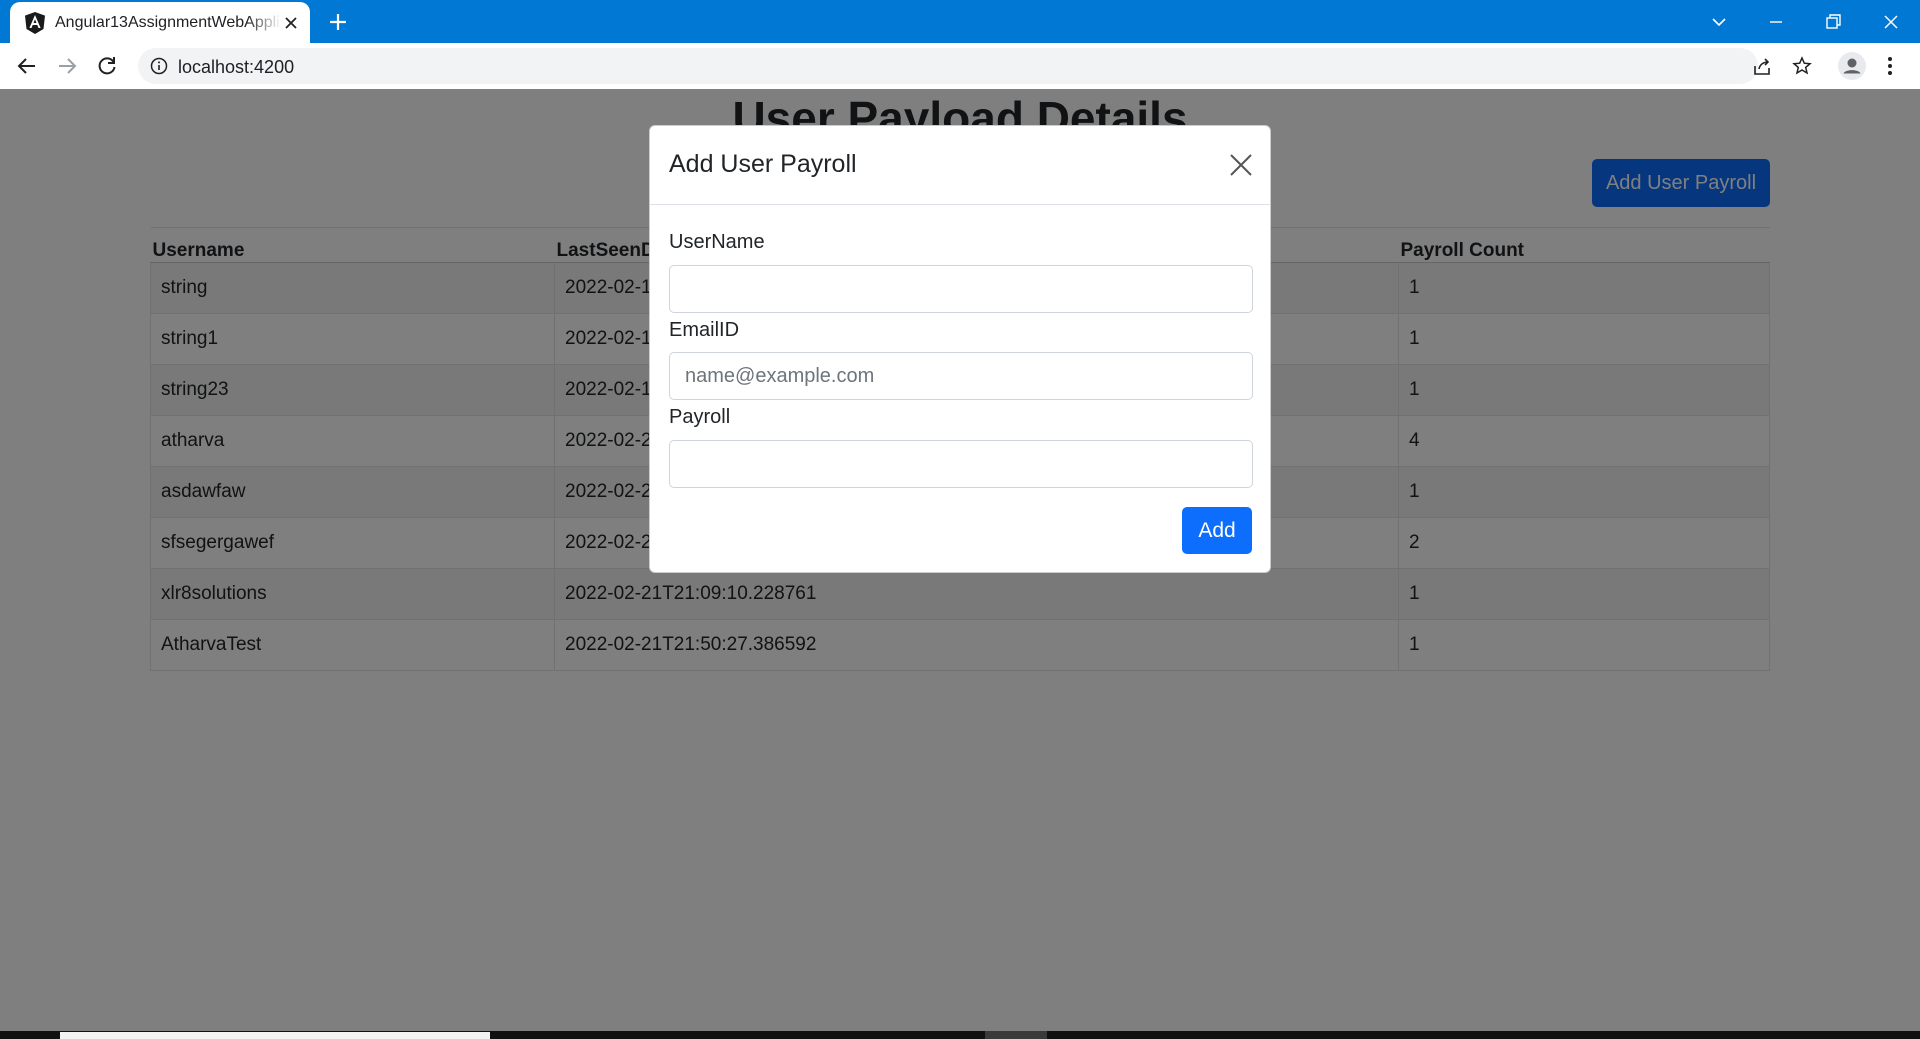  I want to click on bookmark-star-icon, so click(1802, 66).